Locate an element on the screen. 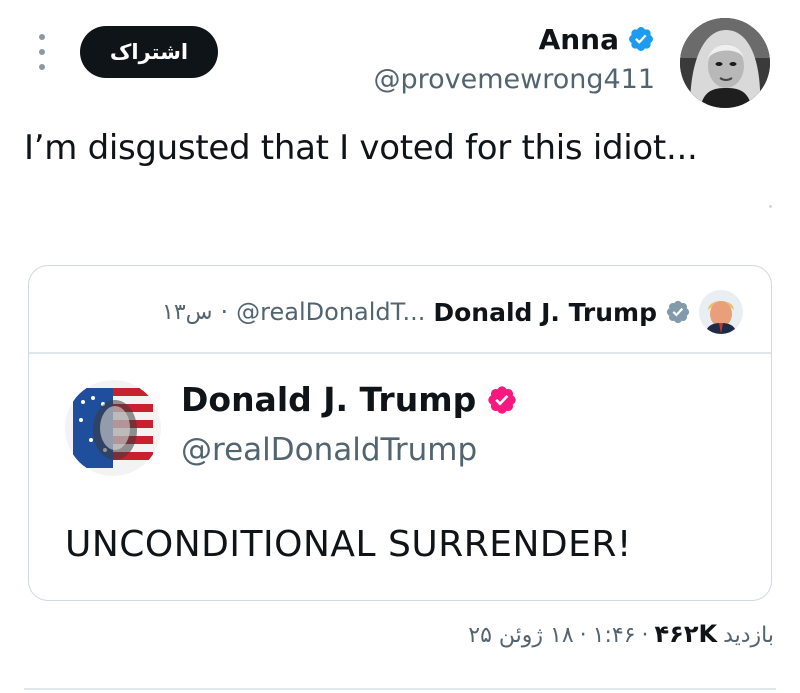  quoted-tweet-header: ۱۳س · @realDonaldT... Donald J. Trump is located at coordinates (452, 312).